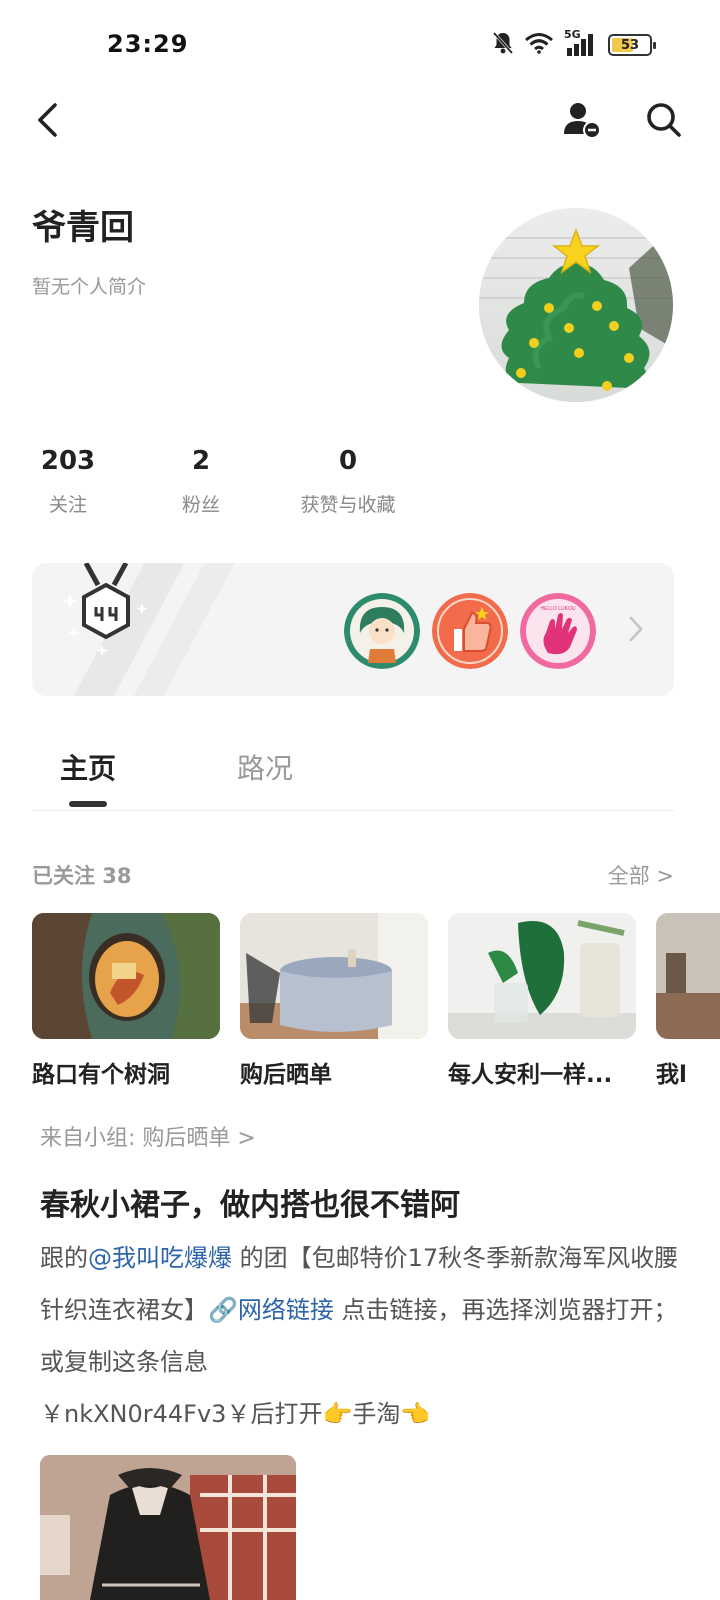  Describe the element at coordinates (265, 767) in the screenshot. I see `tab-road: 路况` at that location.